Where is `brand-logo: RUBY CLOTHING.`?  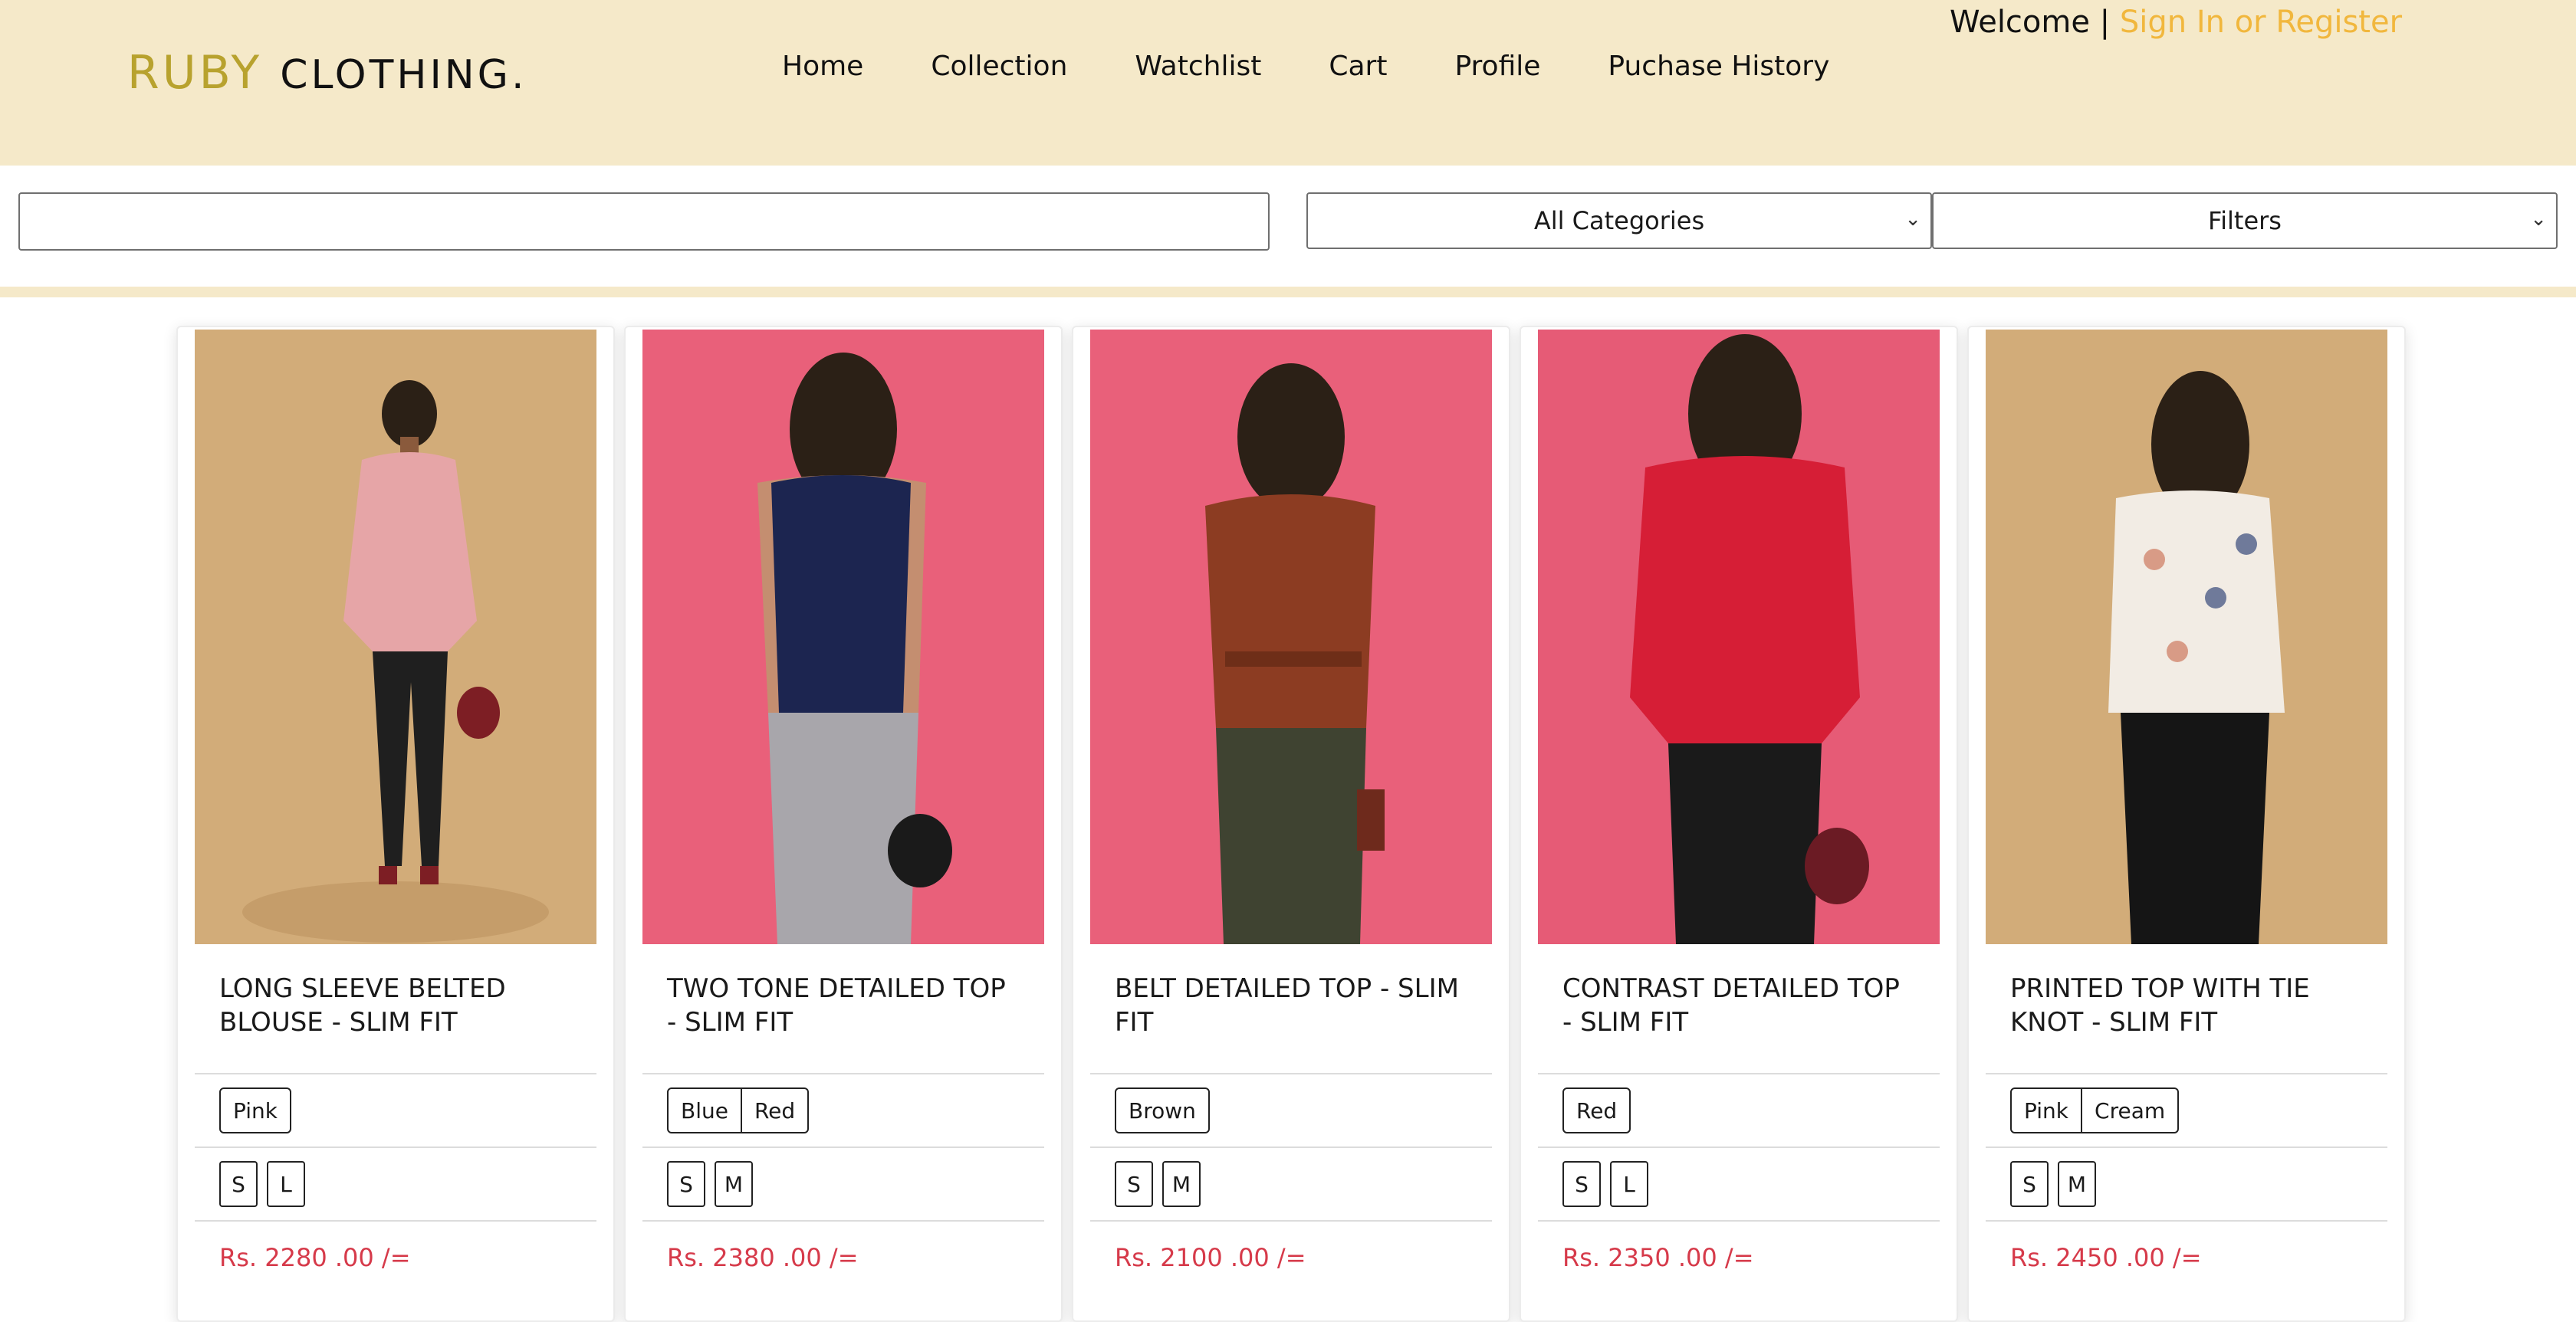
brand-logo: RUBY CLOTHING. is located at coordinates (327, 73).